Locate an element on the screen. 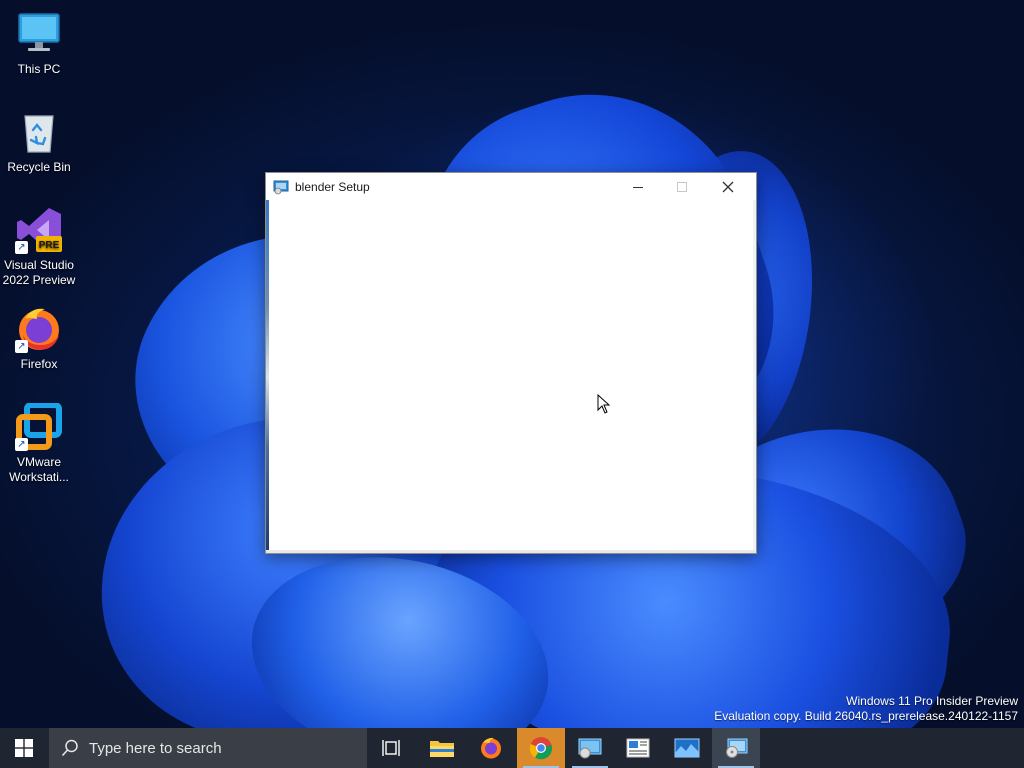 The image size is (1024, 768). search-placeholder: Type here to search is located at coordinates (155, 748).